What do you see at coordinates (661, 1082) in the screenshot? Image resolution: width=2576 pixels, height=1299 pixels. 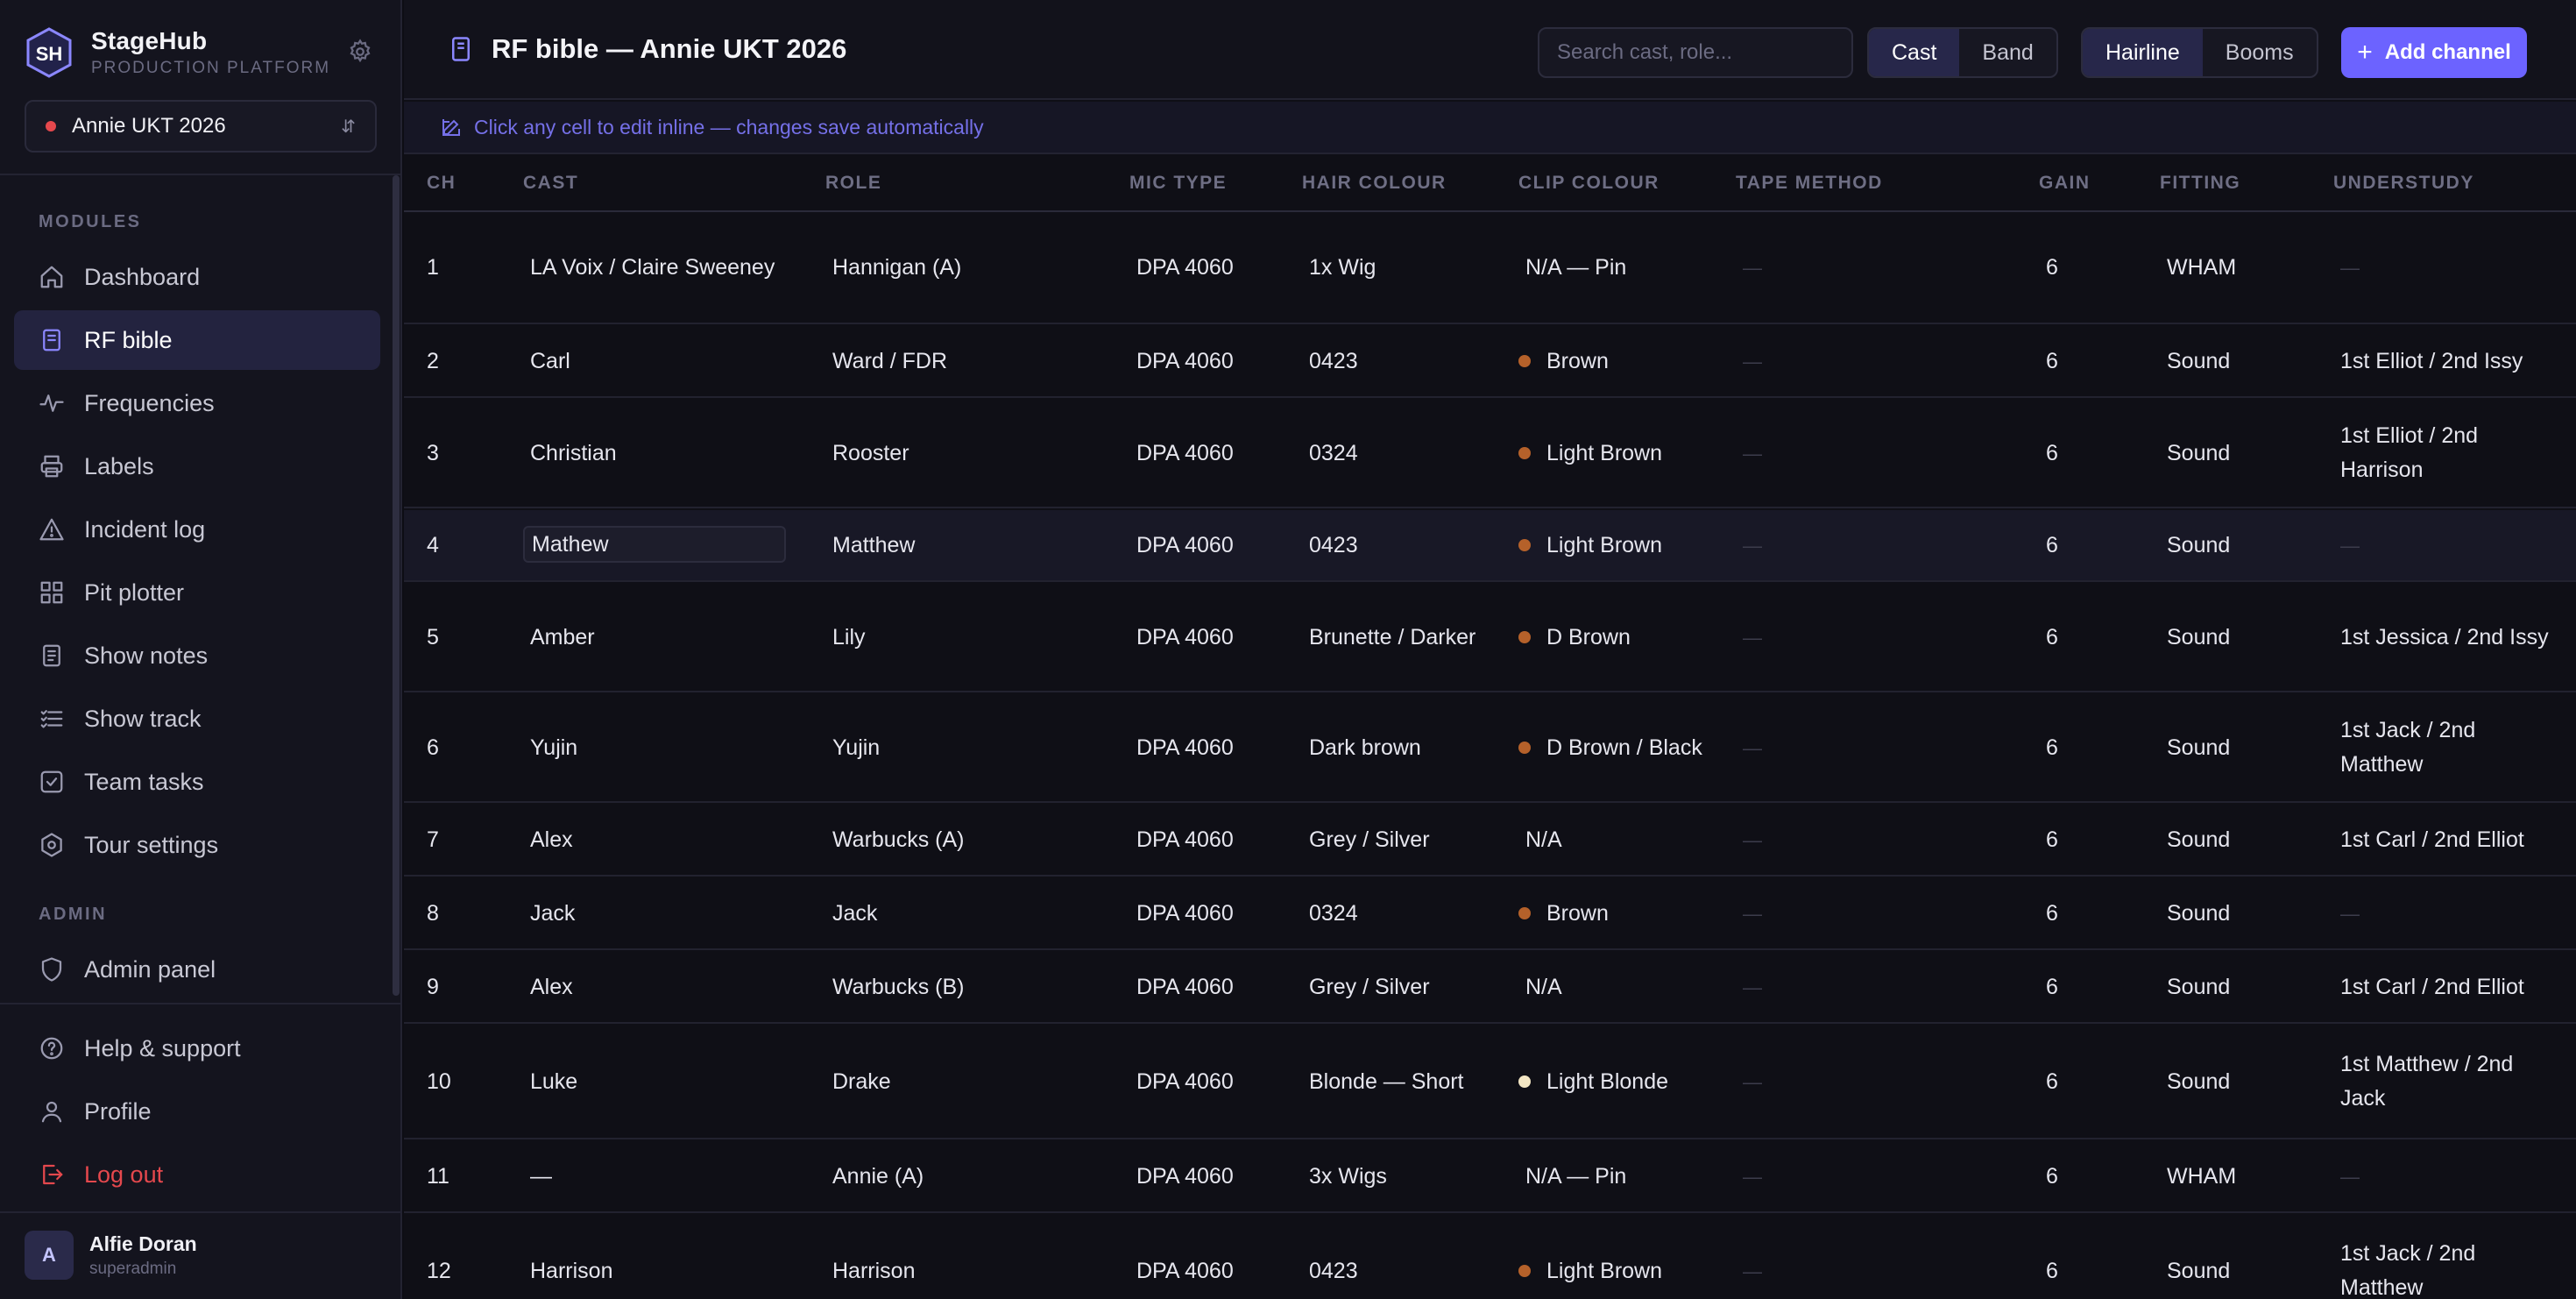 I see `cell-cast: Luke` at bounding box center [661, 1082].